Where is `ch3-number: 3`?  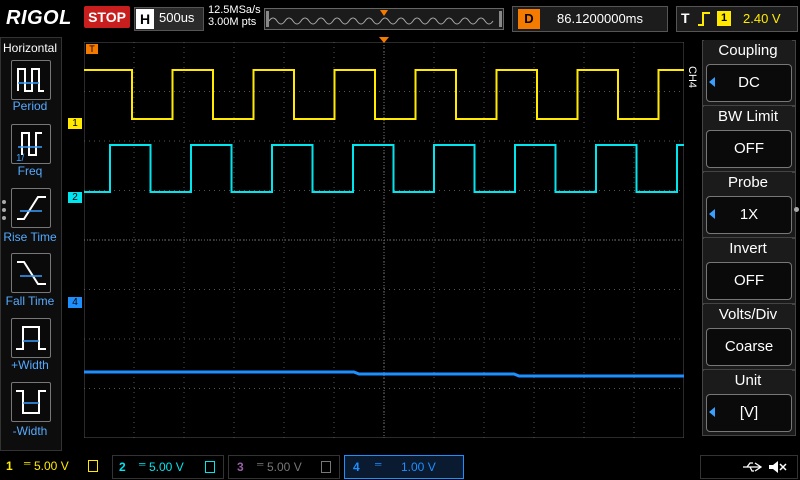 ch3-number: 3 is located at coordinates (240, 467).